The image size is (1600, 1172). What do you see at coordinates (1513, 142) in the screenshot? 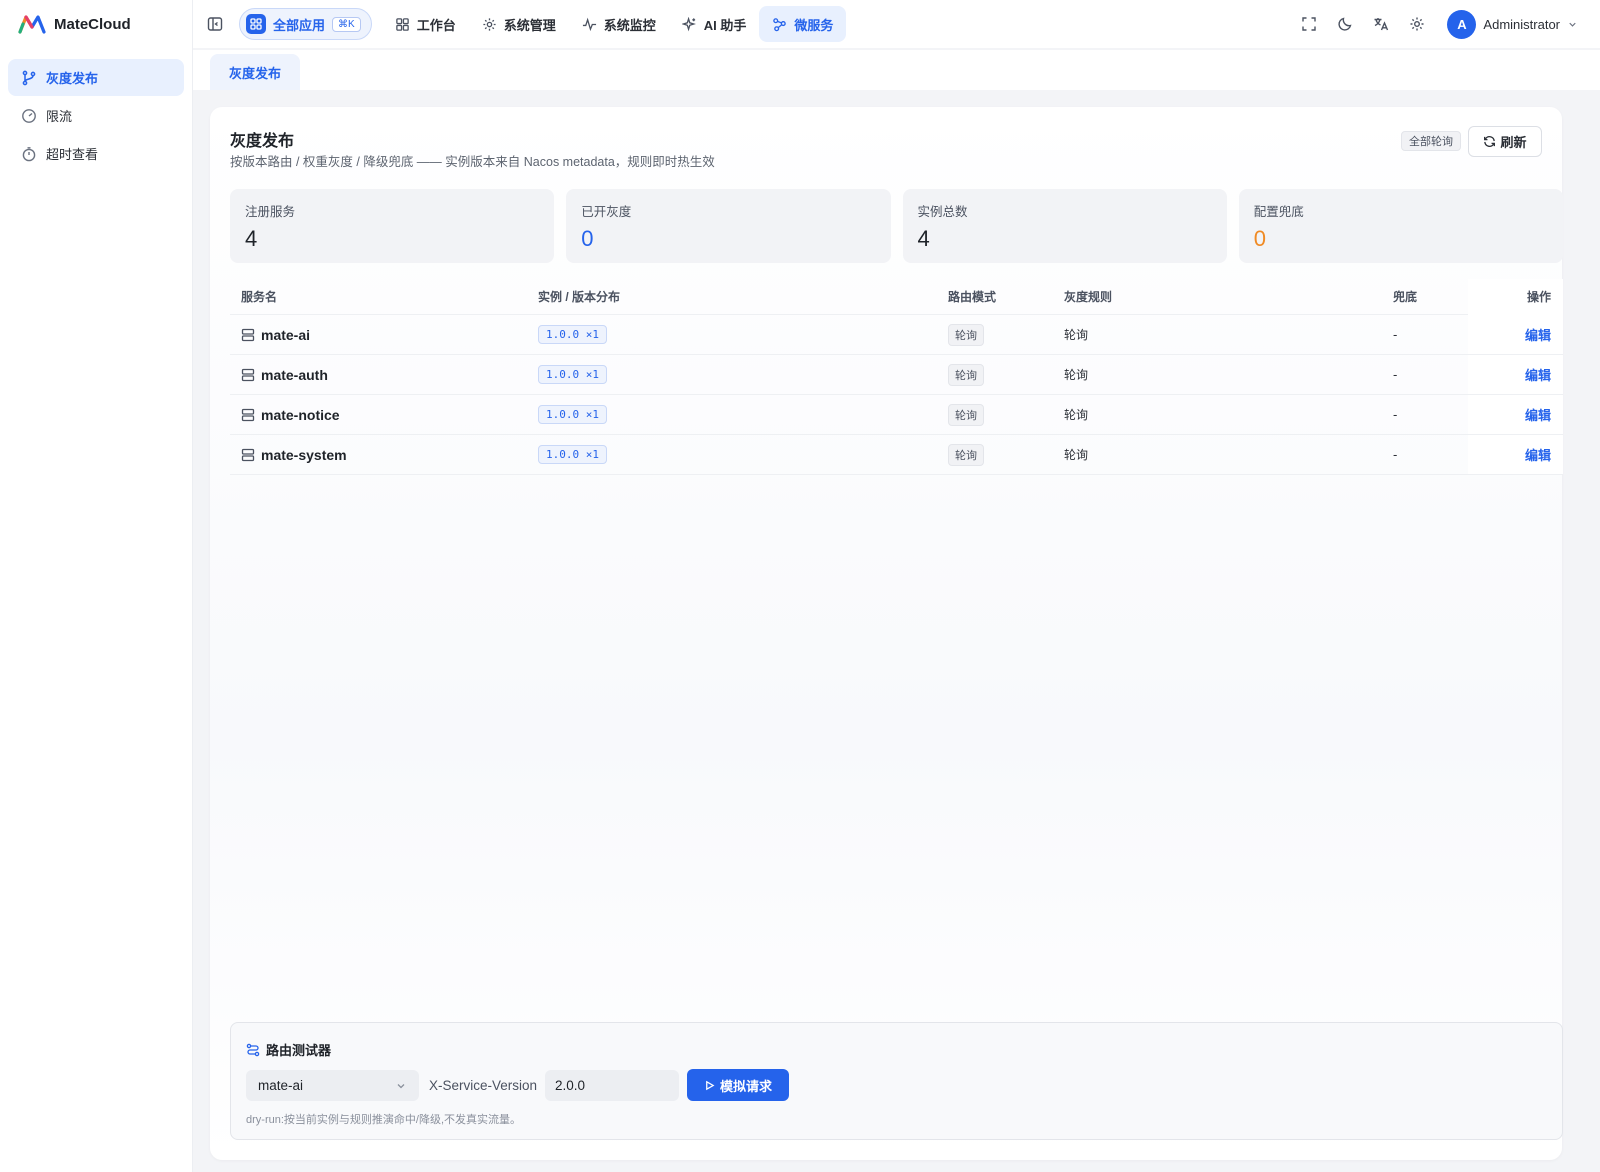
I see `refresh-label: 刷新` at bounding box center [1513, 142].